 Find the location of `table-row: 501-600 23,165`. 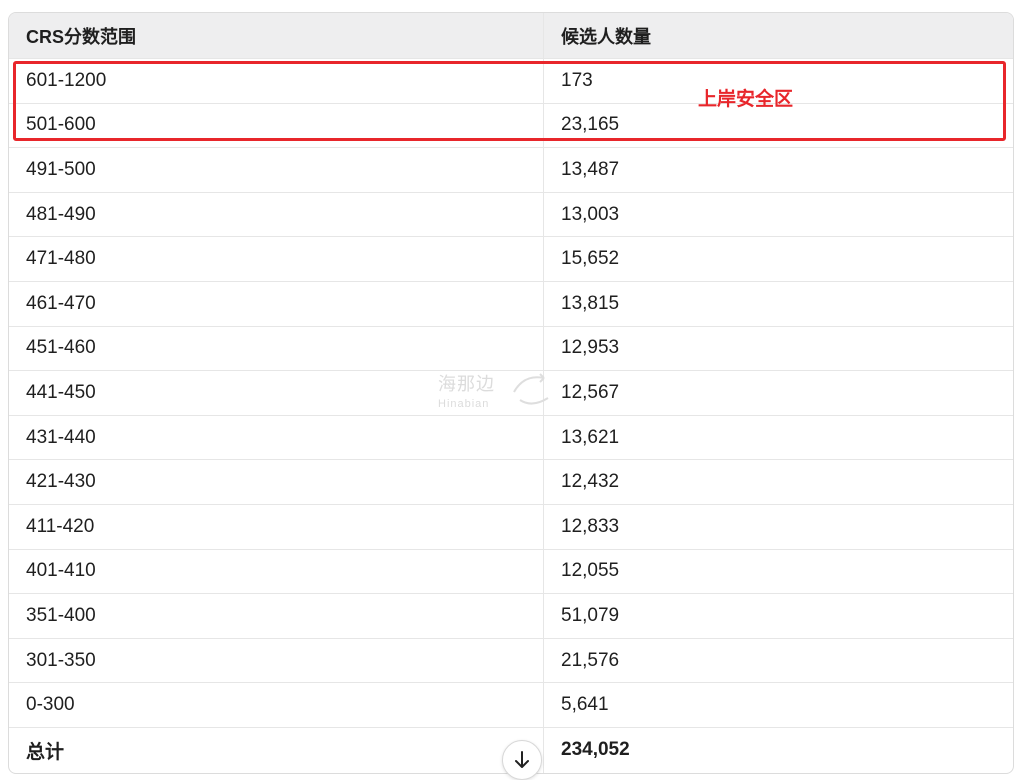

table-row: 501-600 23,165 is located at coordinates (511, 126).